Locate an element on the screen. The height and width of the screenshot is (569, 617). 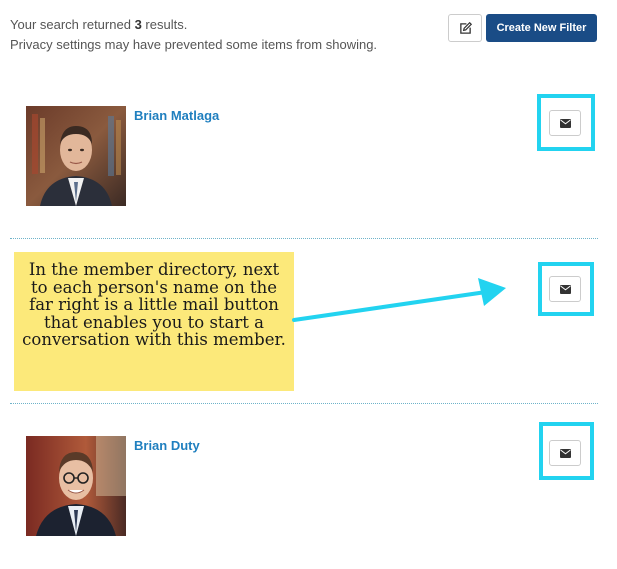
create-new-filter-button: Create New Filter is located at coordinates (541, 28).